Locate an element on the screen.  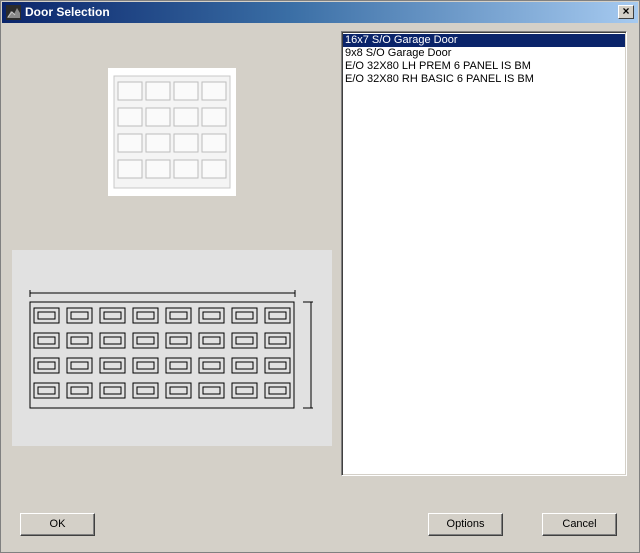
close-icon: × is located at coordinates (626, 11).